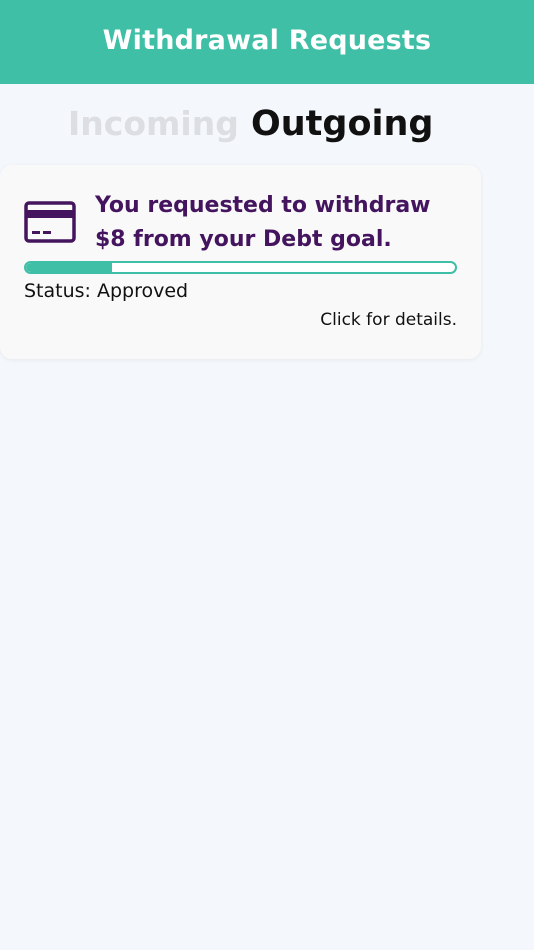 The width and height of the screenshot is (534, 950). Describe the element at coordinates (106, 291) in the screenshot. I see `request-status: Status: Approved` at that location.